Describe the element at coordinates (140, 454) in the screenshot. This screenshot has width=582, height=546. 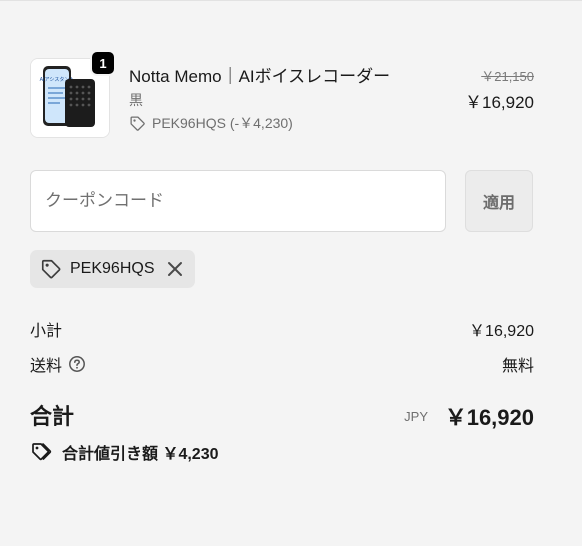
I see `total-savings-text: 合計値引き額 ￥4,230` at that location.